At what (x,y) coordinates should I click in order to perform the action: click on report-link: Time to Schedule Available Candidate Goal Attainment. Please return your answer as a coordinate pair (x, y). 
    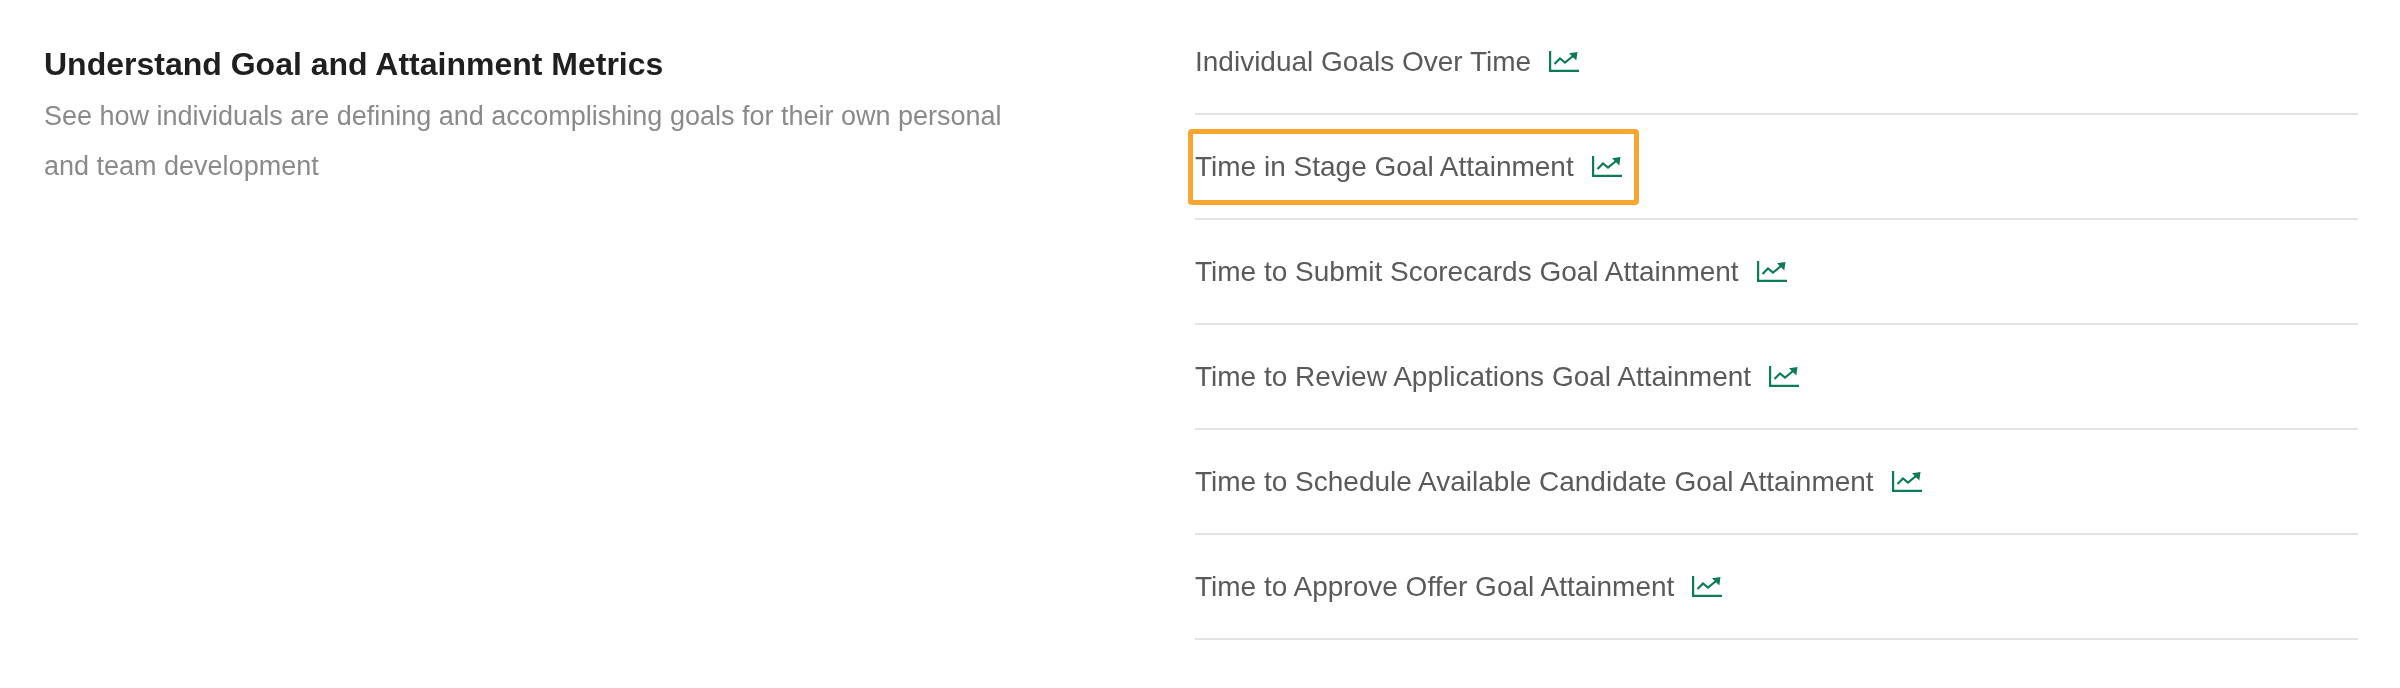
    Looking at the image, I should click on (1563, 481).